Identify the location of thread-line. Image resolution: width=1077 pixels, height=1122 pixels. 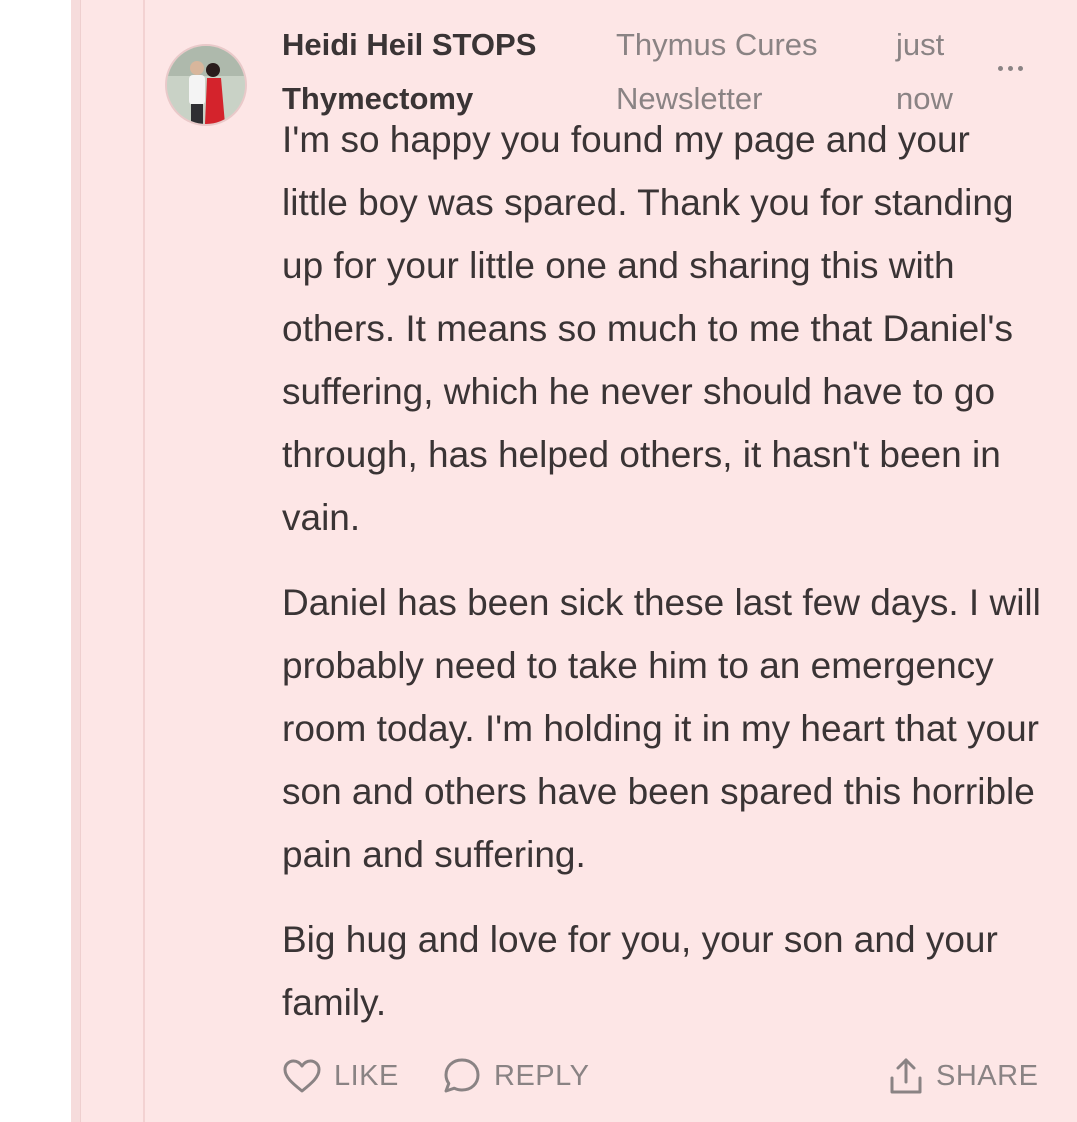
(144, 561).